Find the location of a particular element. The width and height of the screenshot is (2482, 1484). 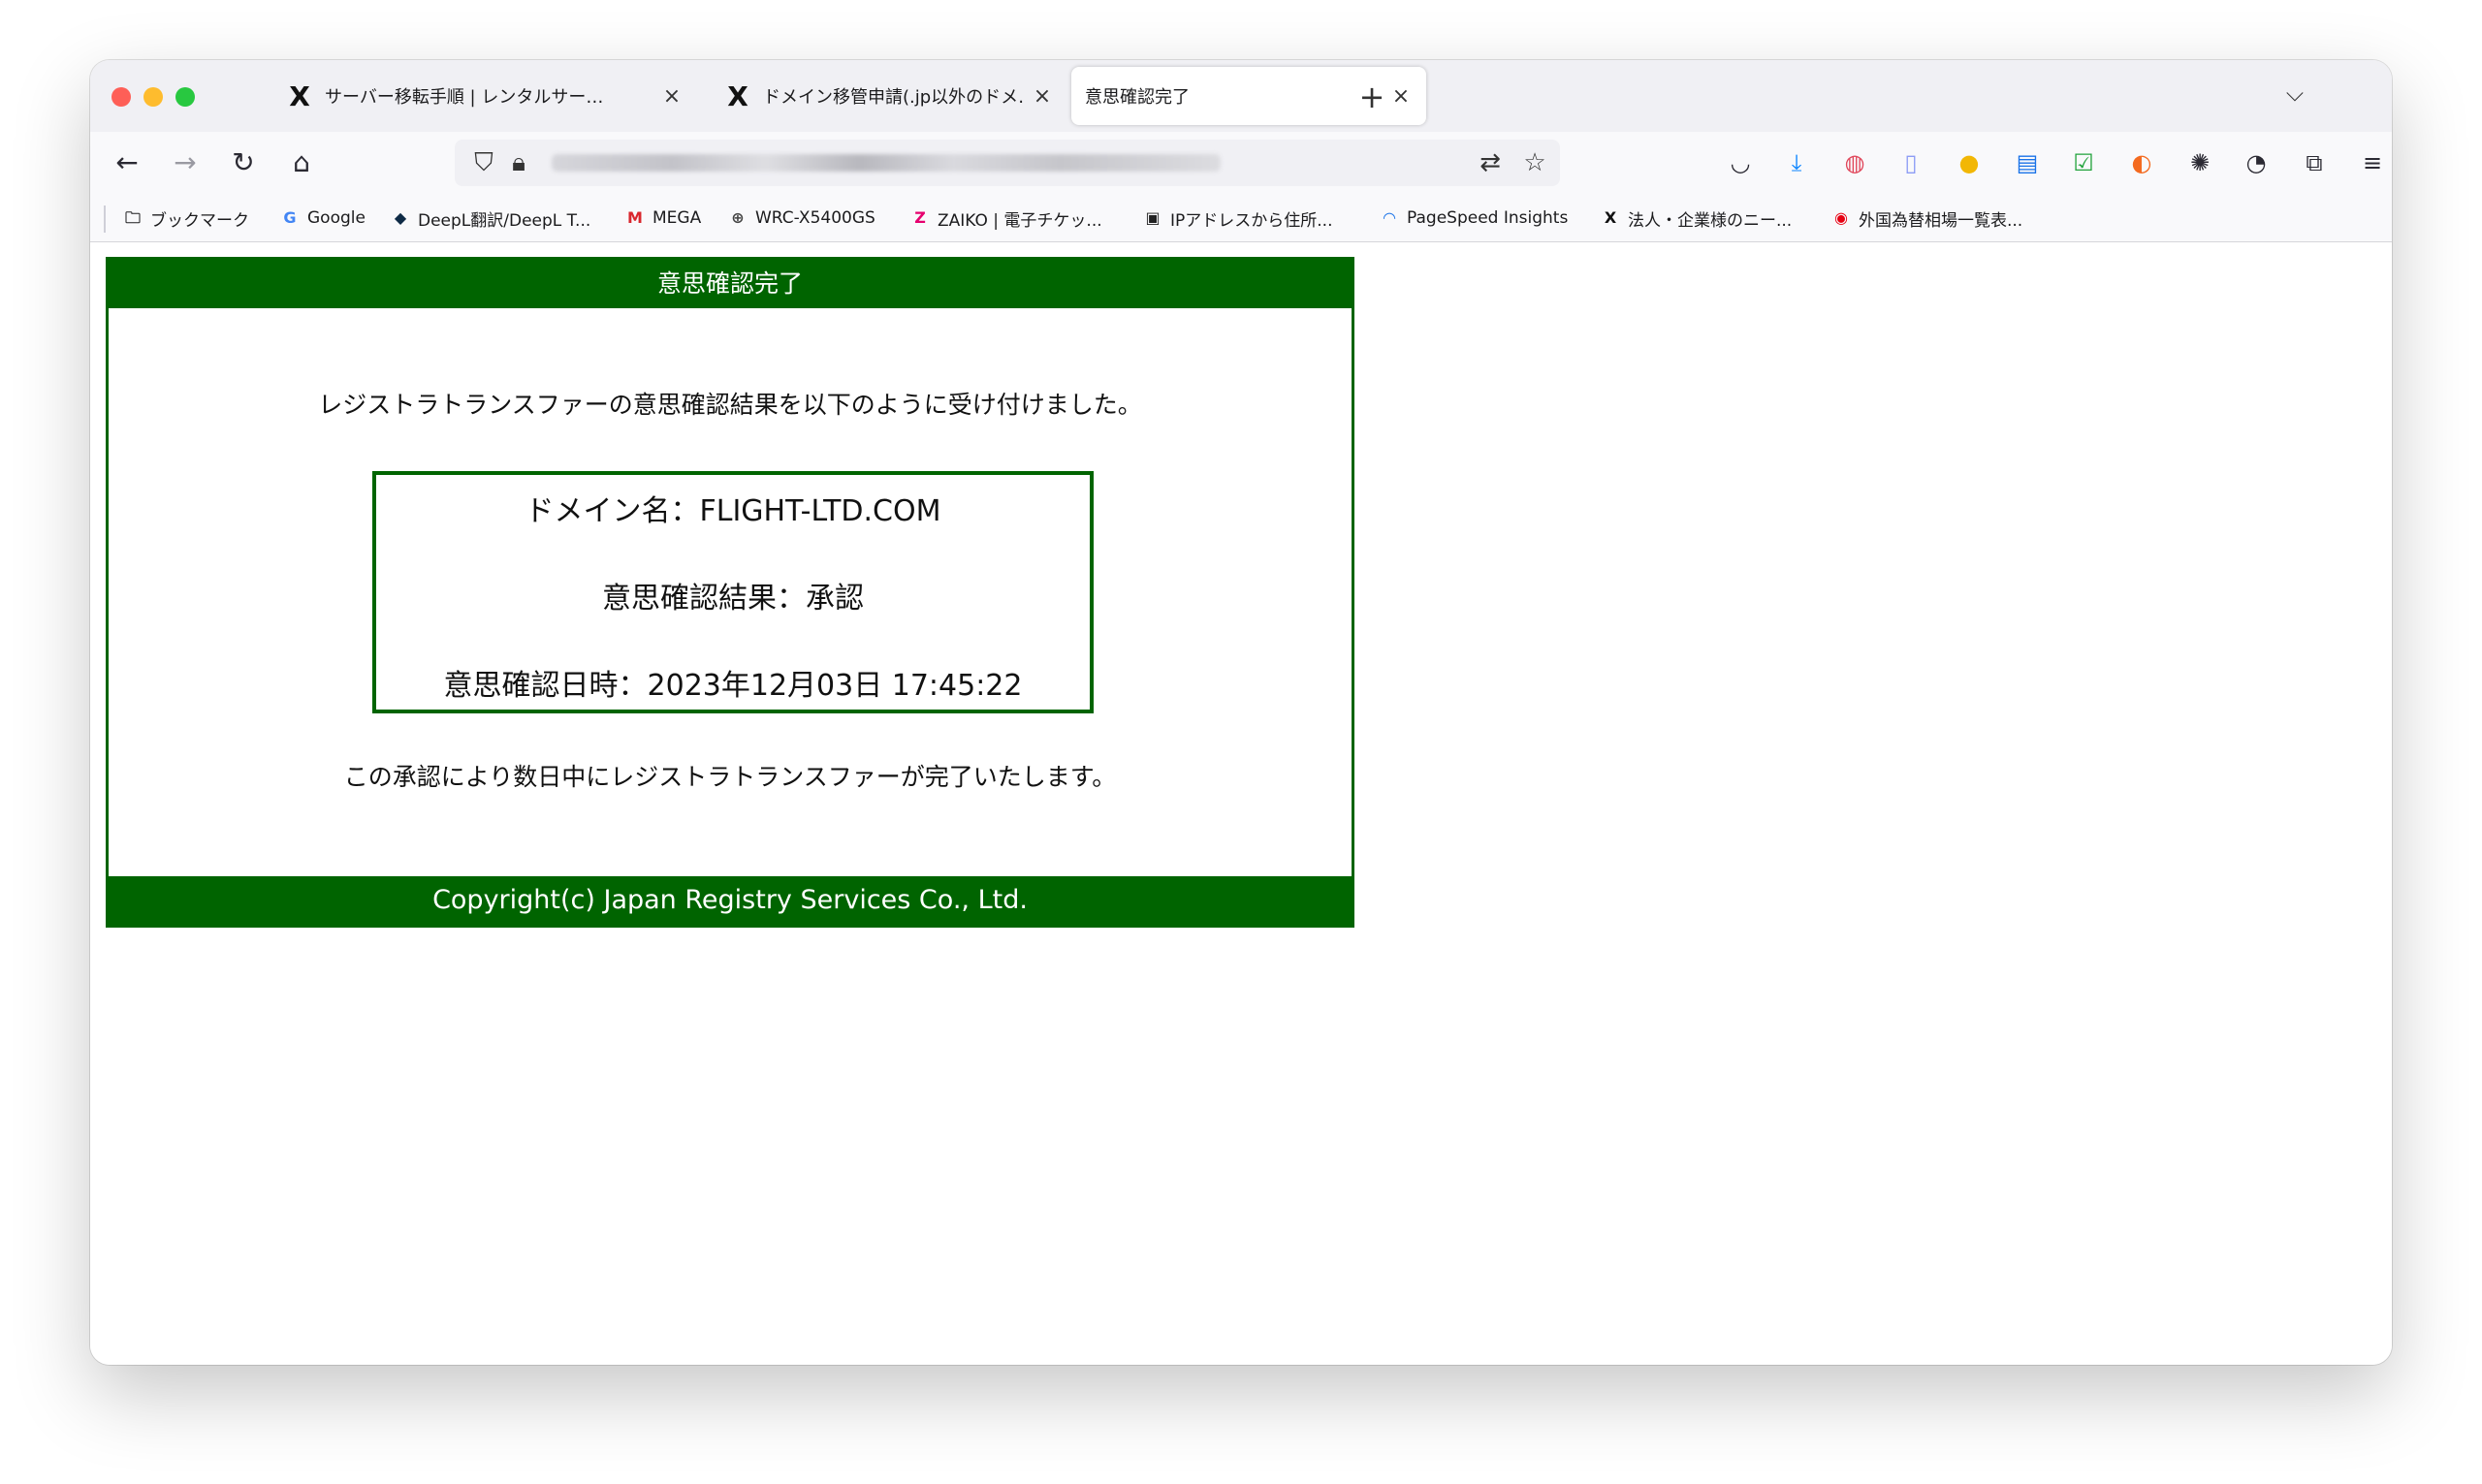

extension-pie-icon: ◔ is located at coordinates (2256, 163).